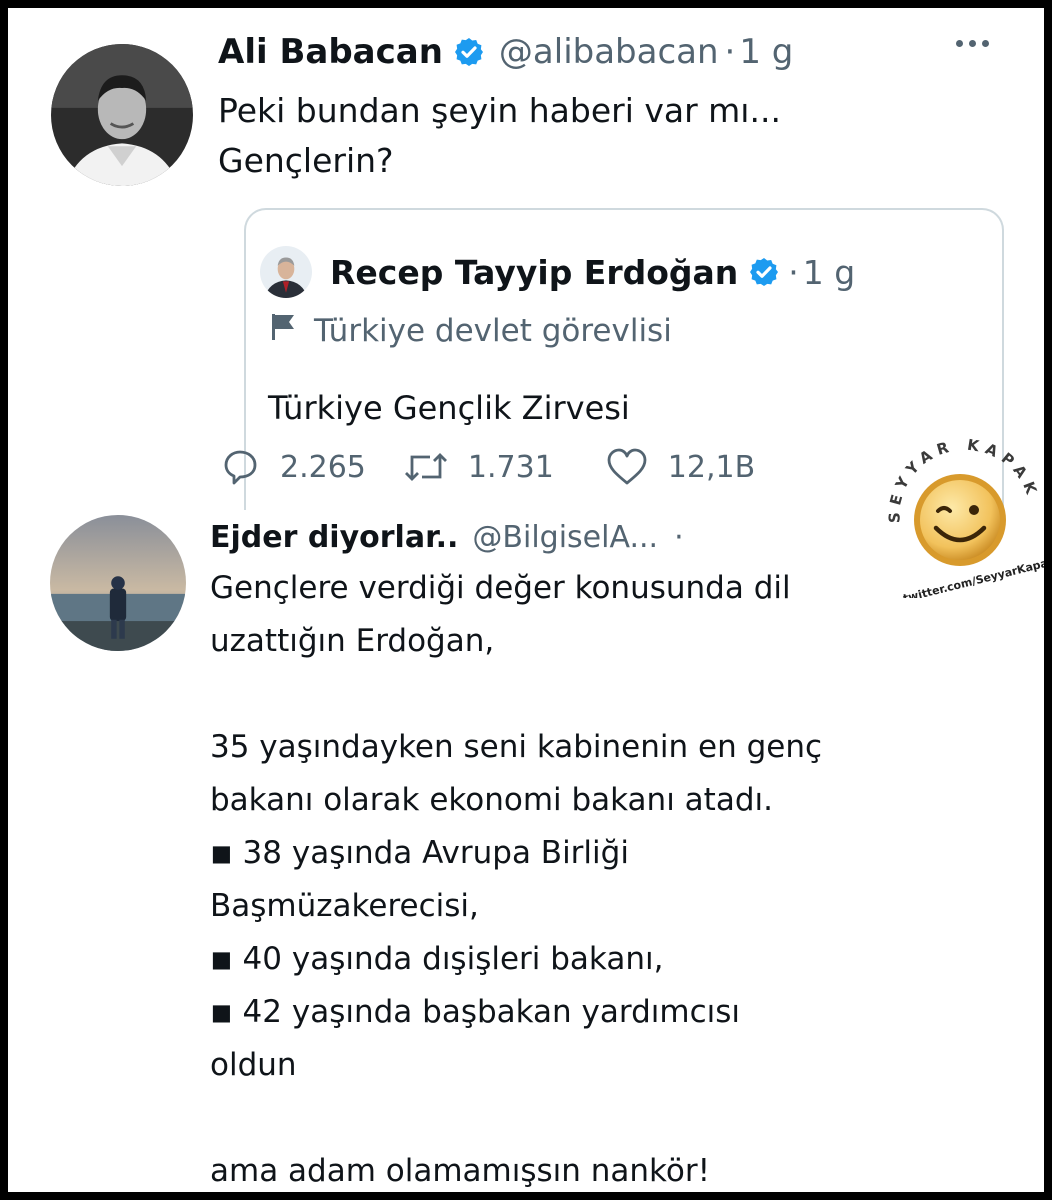  I want to click on reply-tweet-header: Ejder diyorlar.. @BilgiselA... ·, so click(447, 537).